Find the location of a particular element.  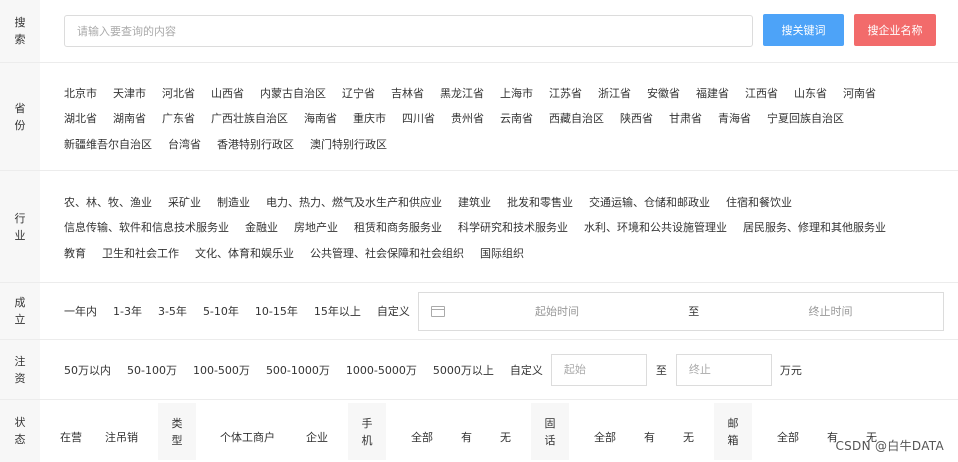

industry-option: 国际组织 is located at coordinates (502, 253).